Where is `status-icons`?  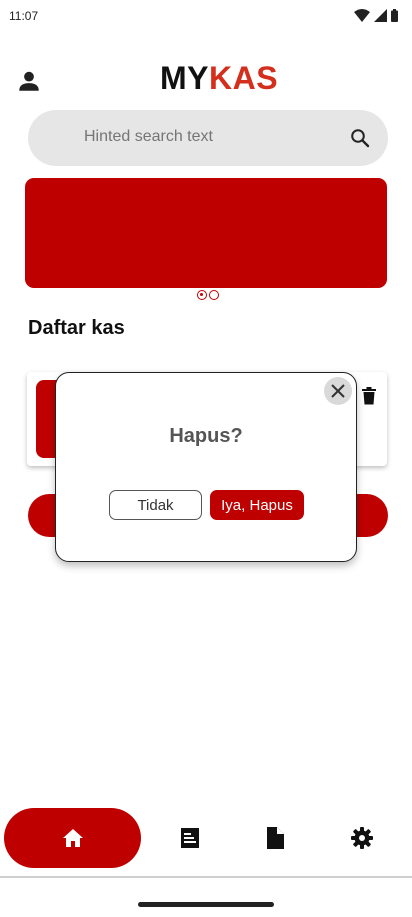
status-icons is located at coordinates (376, 15).